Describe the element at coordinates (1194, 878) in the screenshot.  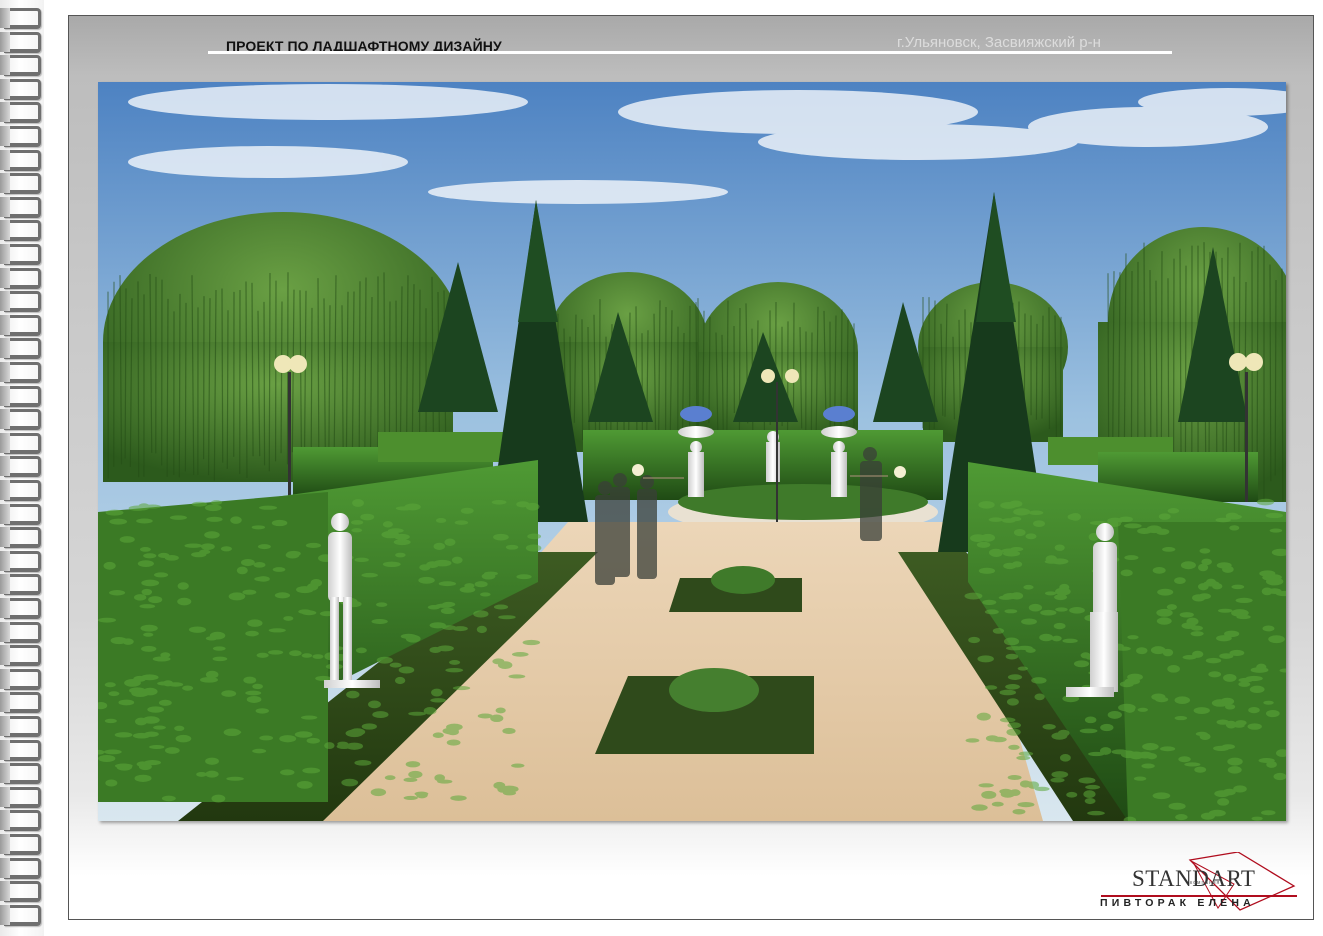
I see `logo-brand-text: STANDART` at that location.